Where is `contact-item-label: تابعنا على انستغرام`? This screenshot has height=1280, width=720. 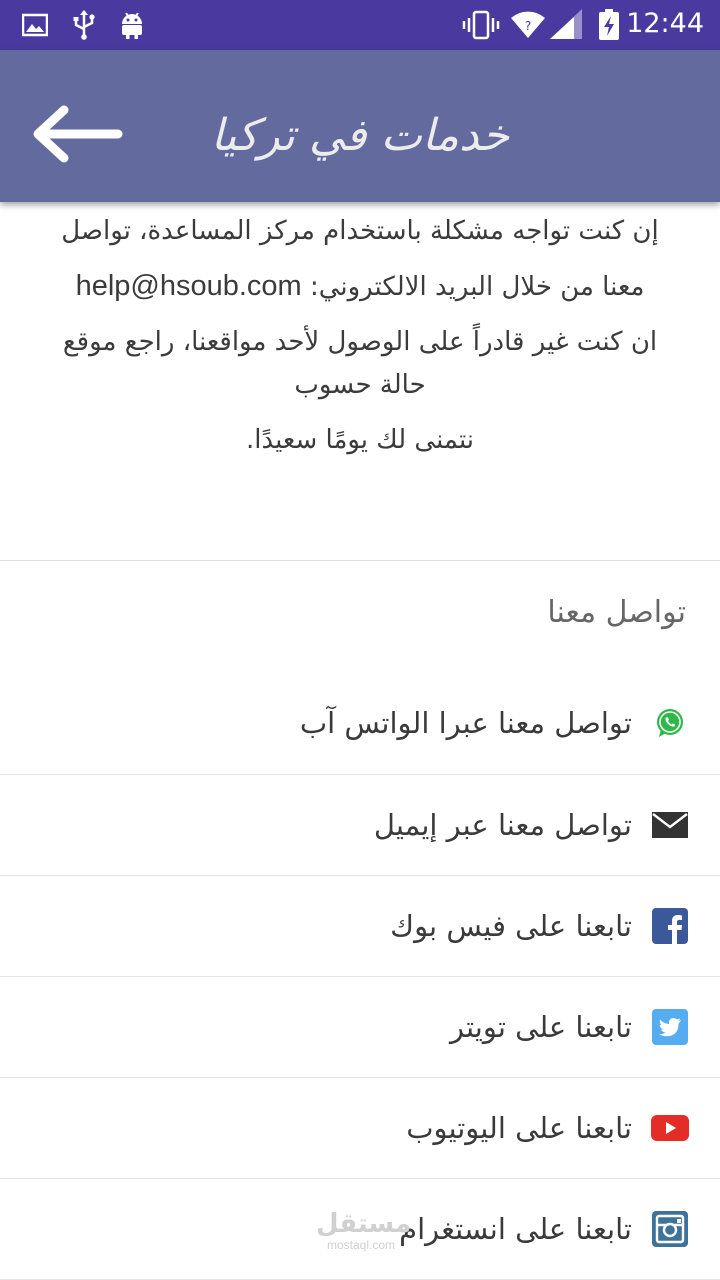 contact-item-label: تابعنا على انستغرام is located at coordinates (515, 1229).